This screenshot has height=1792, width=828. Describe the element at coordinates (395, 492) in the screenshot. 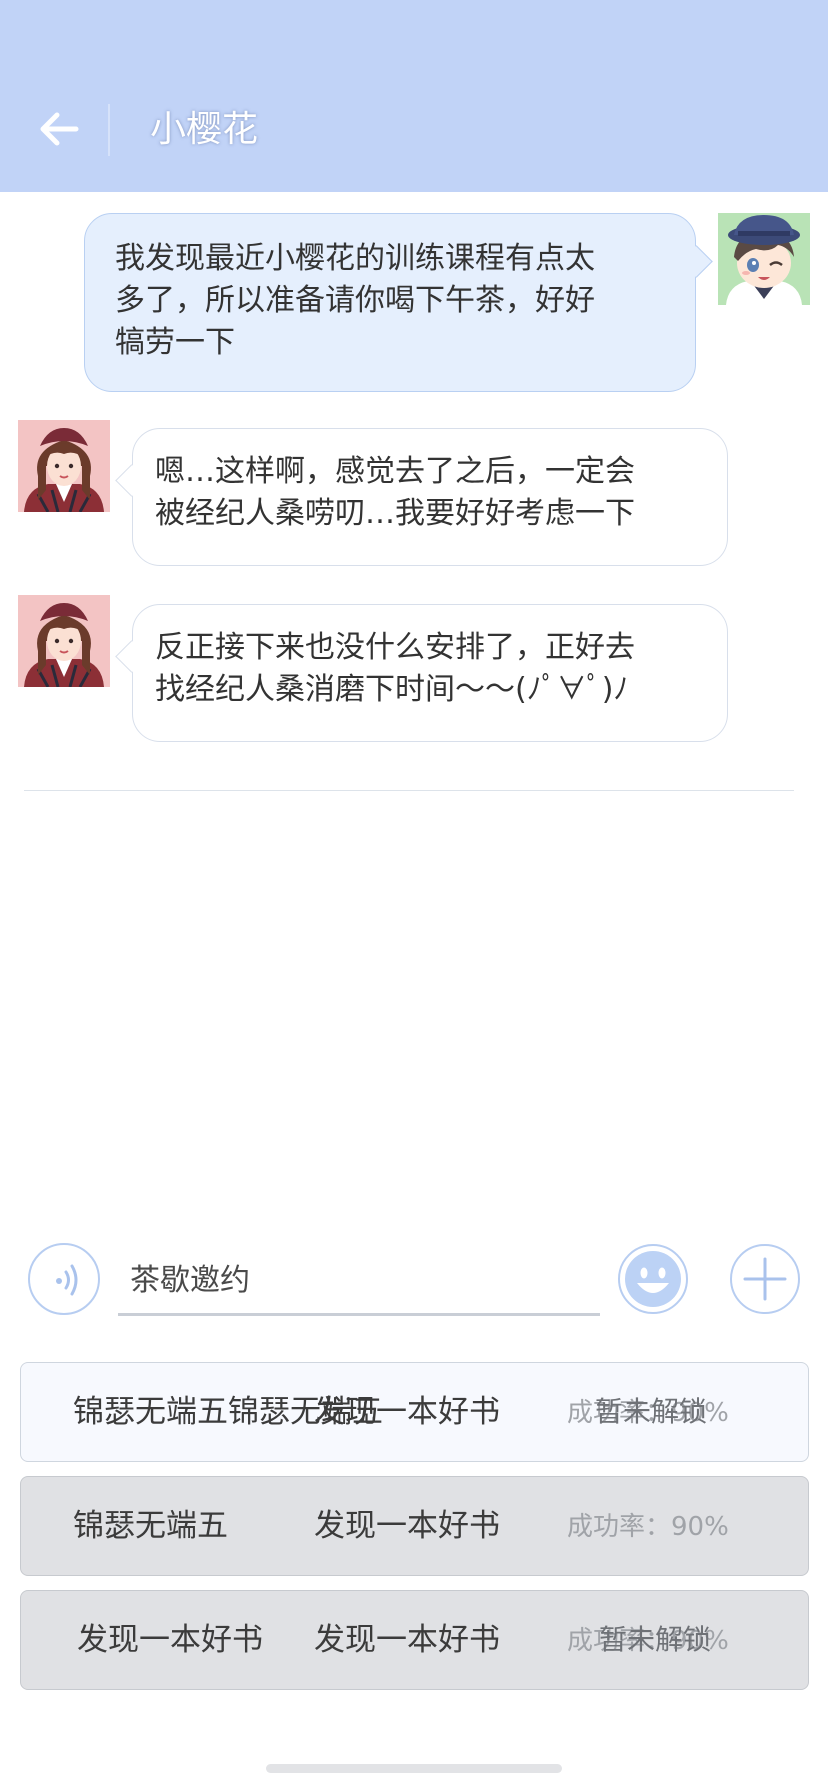

I see `message-text: 嗯…这样啊，感觉去了之后，一定会 被经纪人桑唠叨…我要好好考虑一下` at that location.